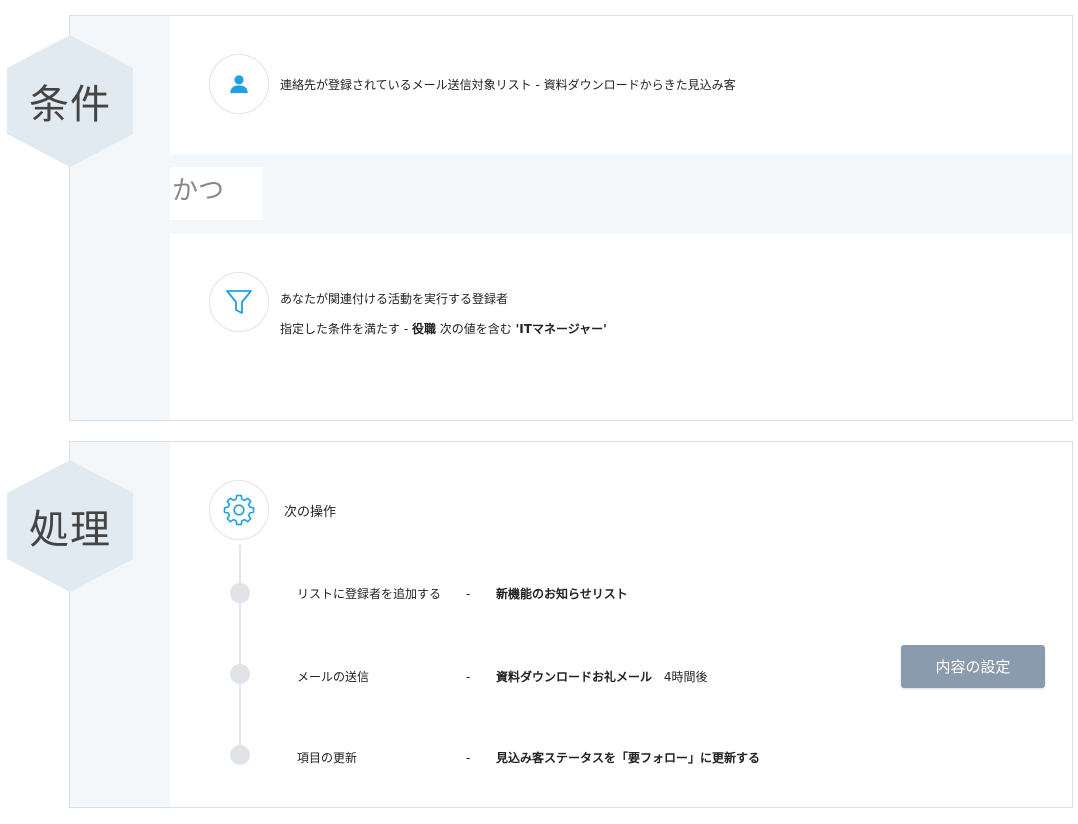 This screenshot has width=1078, height=824. I want to click on filter-condition-prefix: 指定した条件を満たす -, so click(346, 329).